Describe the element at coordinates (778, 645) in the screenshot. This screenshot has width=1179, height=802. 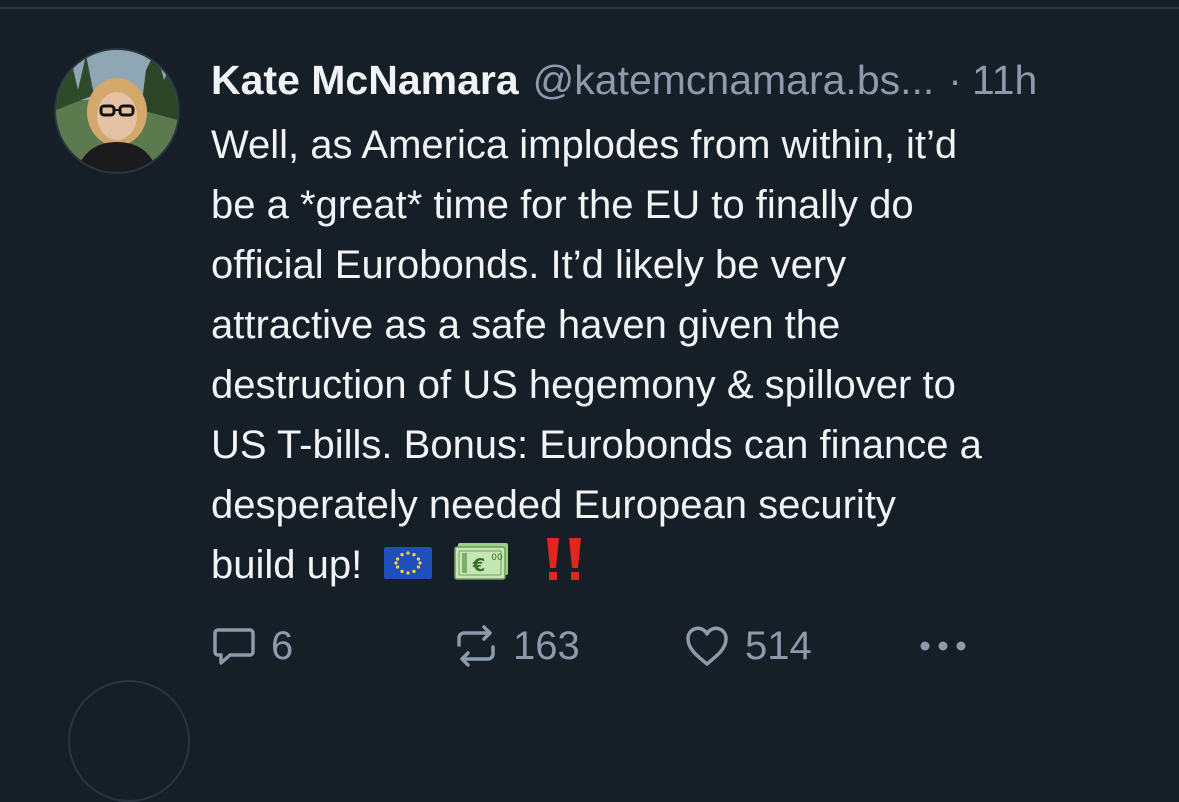
I see `like-count: 514` at that location.